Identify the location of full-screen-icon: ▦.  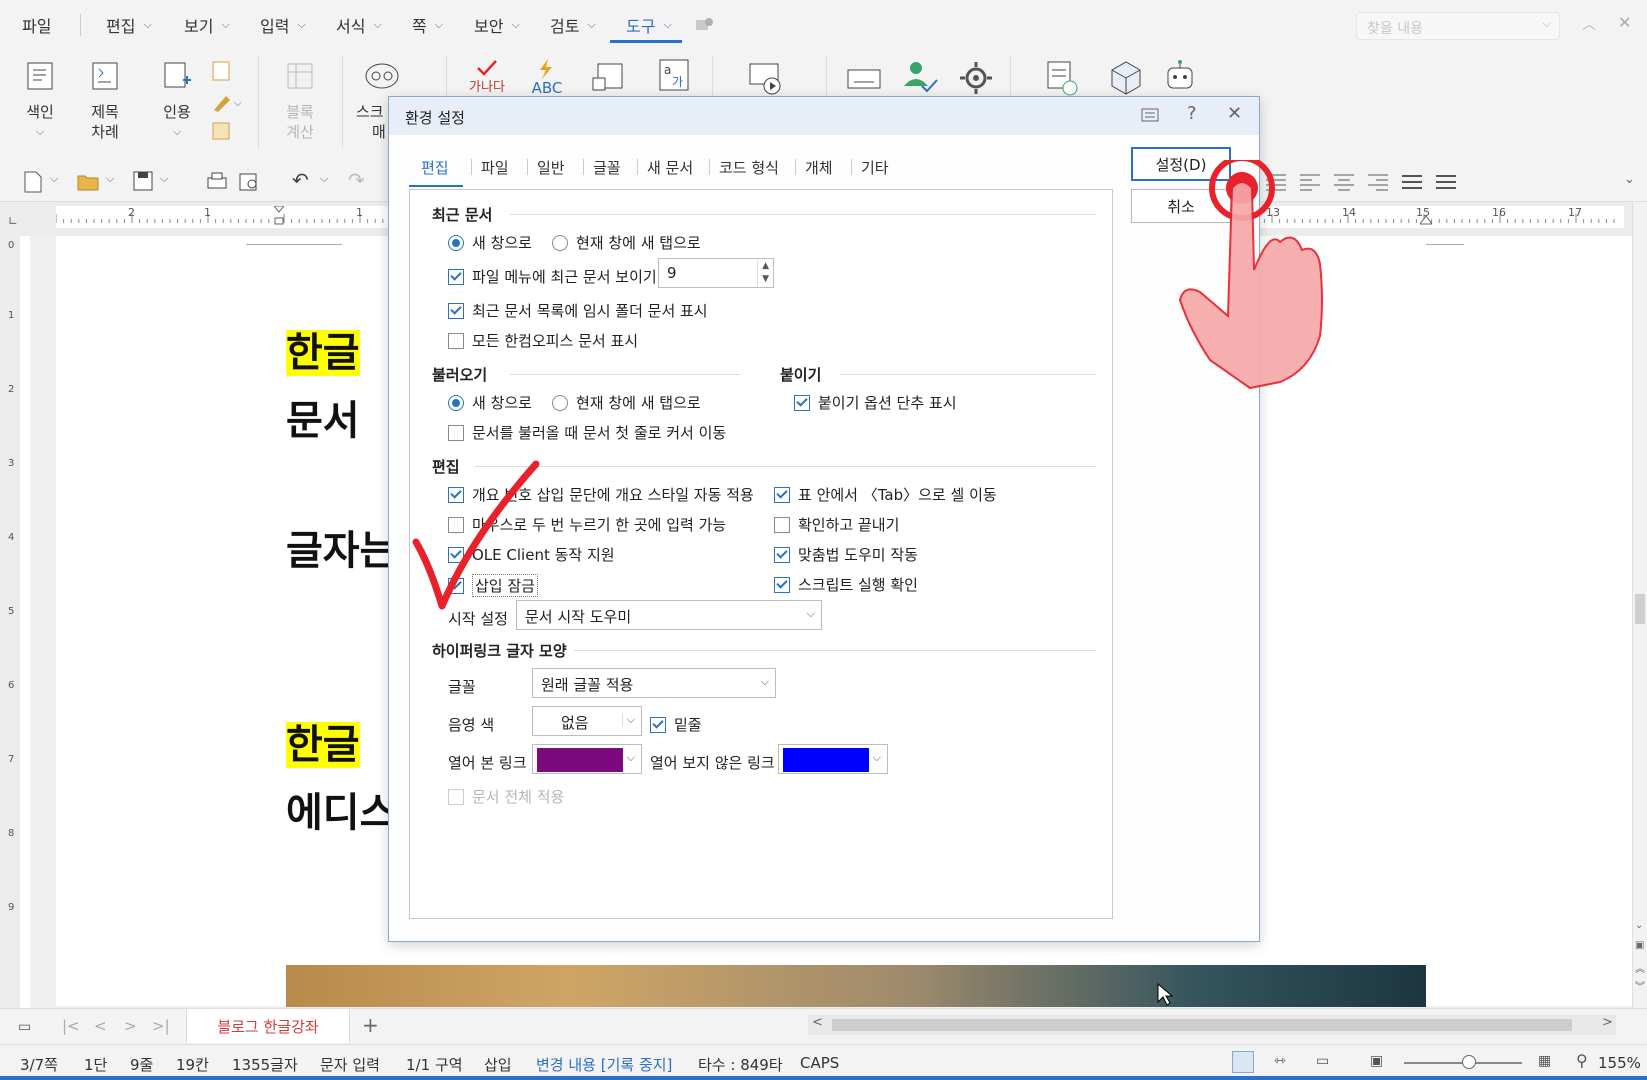
(1544, 1061).